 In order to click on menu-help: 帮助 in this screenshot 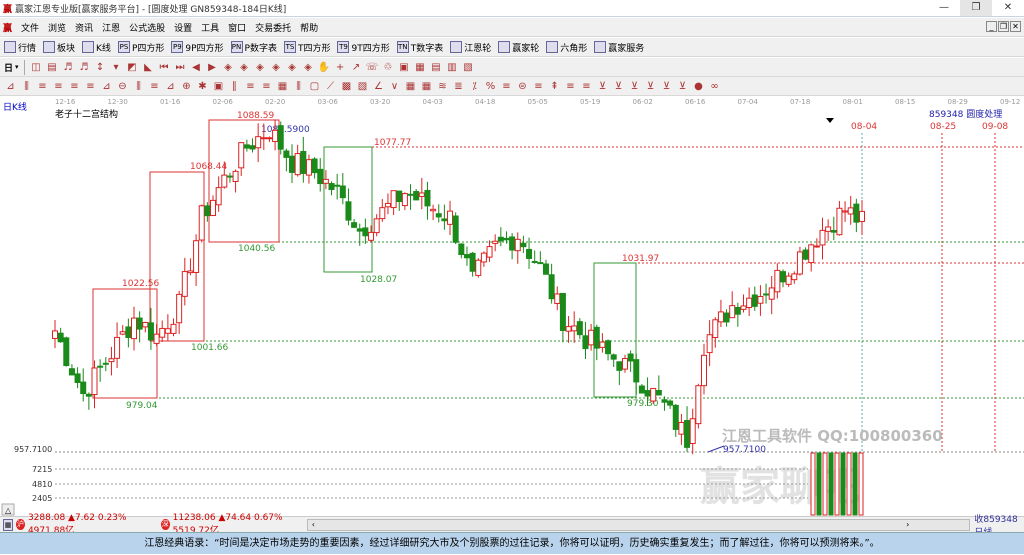, I will do `click(309, 27)`.